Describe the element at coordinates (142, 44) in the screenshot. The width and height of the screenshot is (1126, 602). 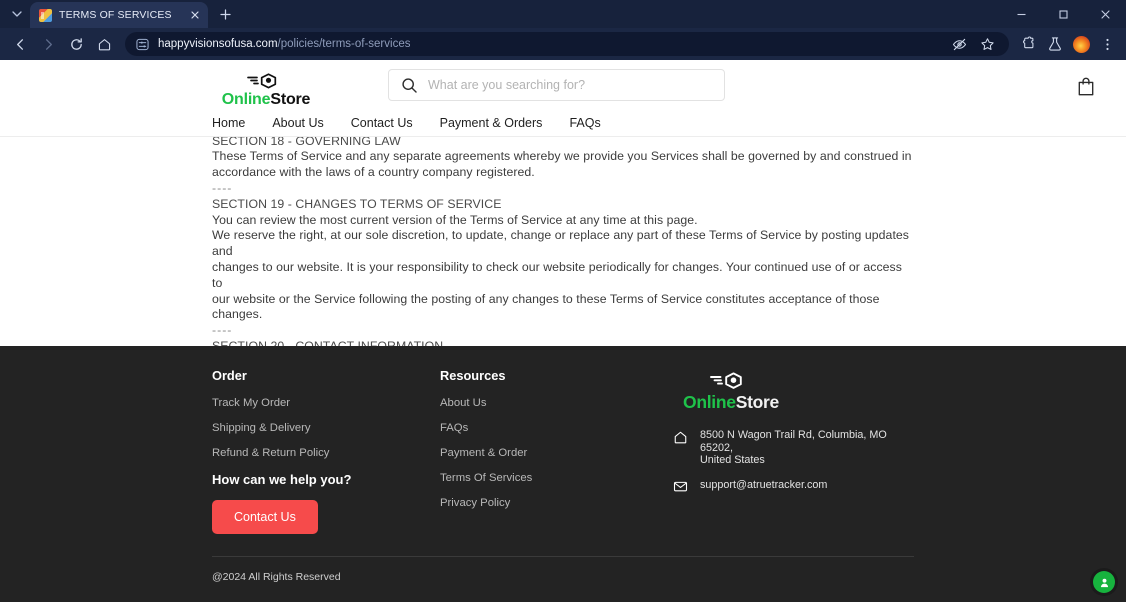
I see `site-settings-icon` at that location.